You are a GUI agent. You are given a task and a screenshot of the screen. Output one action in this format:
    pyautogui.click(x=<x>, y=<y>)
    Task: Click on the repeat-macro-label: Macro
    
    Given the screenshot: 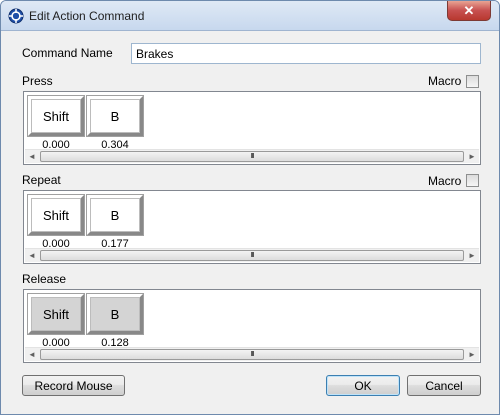 What is the action you would take?
    pyautogui.click(x=445, y=181)
    